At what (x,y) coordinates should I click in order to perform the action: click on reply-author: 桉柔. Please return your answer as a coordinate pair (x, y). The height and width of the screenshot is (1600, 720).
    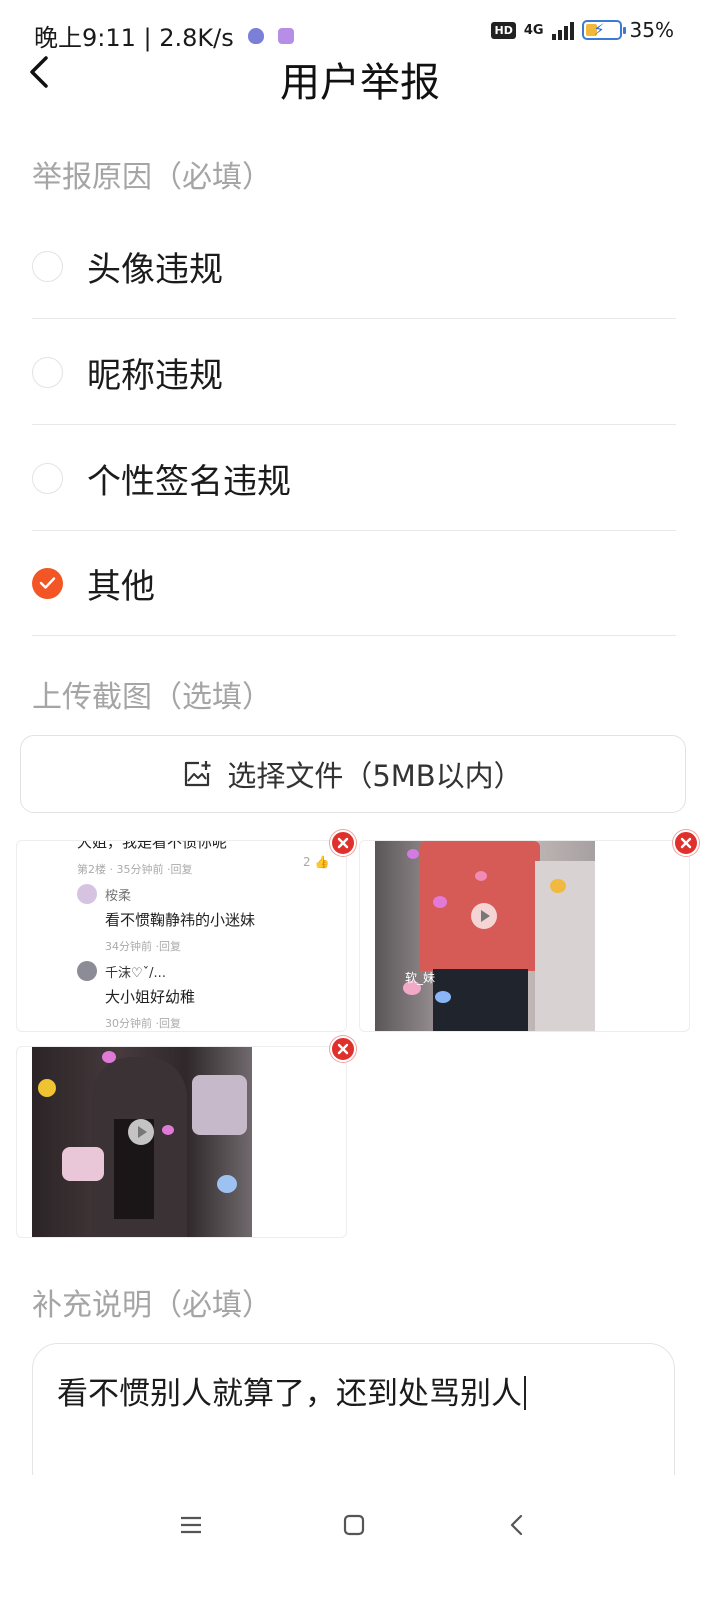
    Looking at the image, I should click on (118, 896).